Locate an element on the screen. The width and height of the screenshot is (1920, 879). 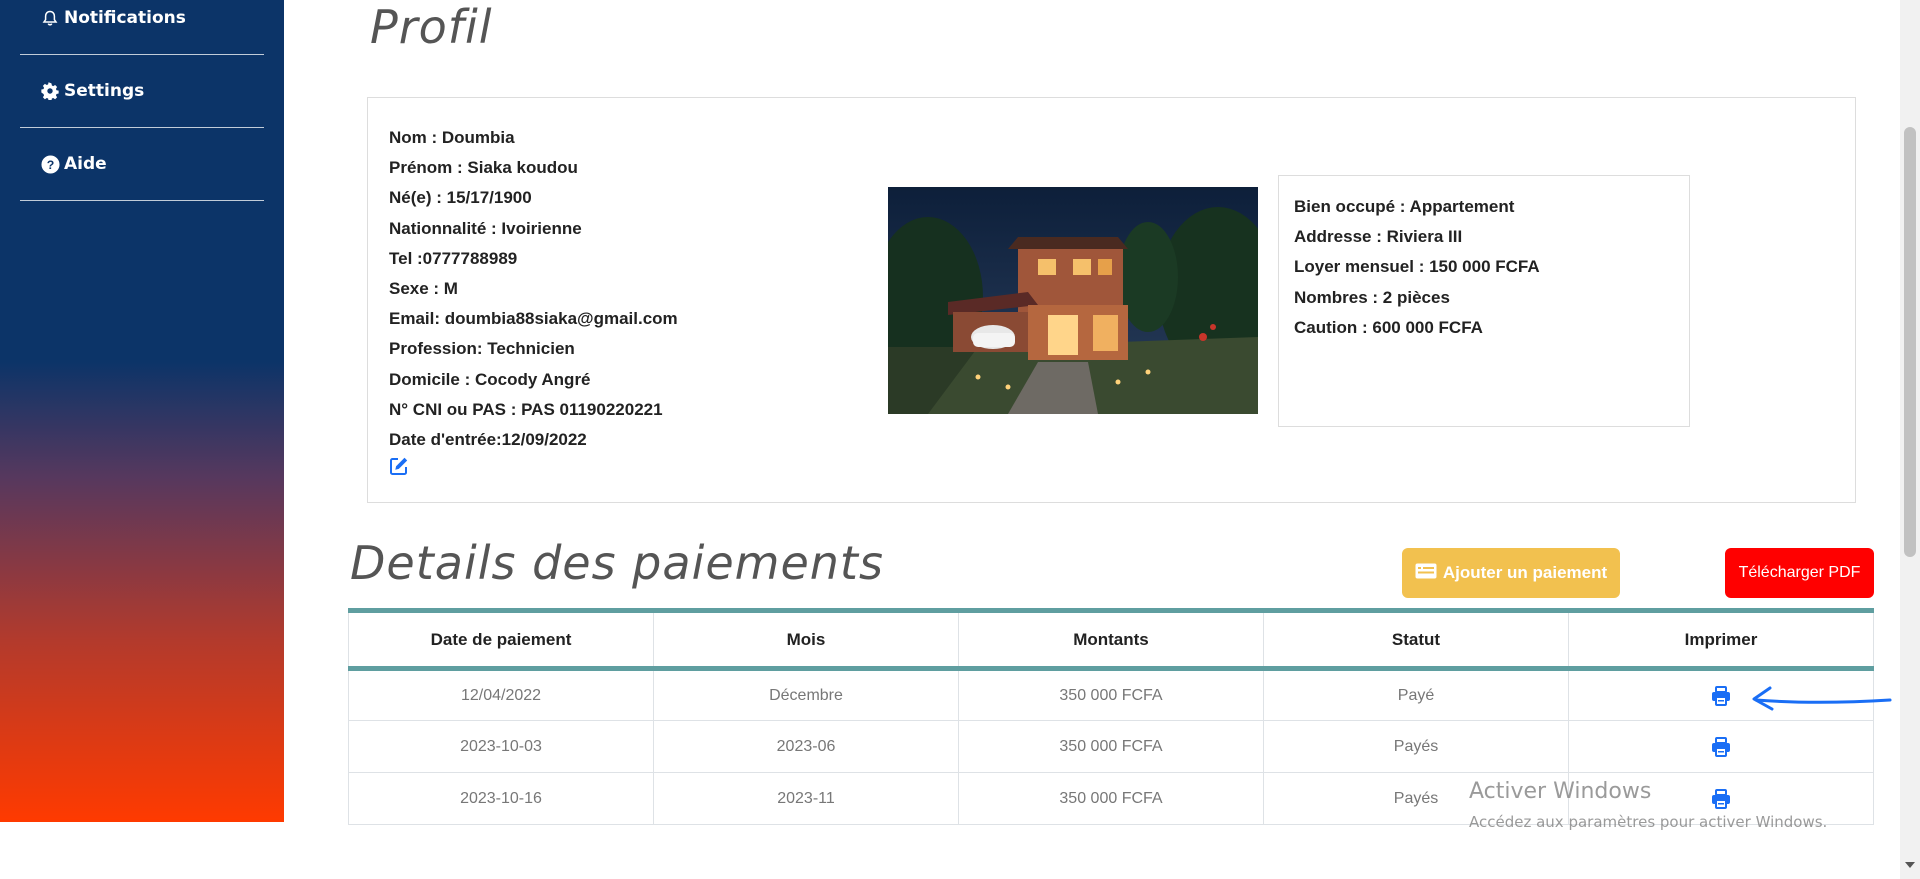
scroll-down-arrow-icon is located at coordinates (1910, 865).